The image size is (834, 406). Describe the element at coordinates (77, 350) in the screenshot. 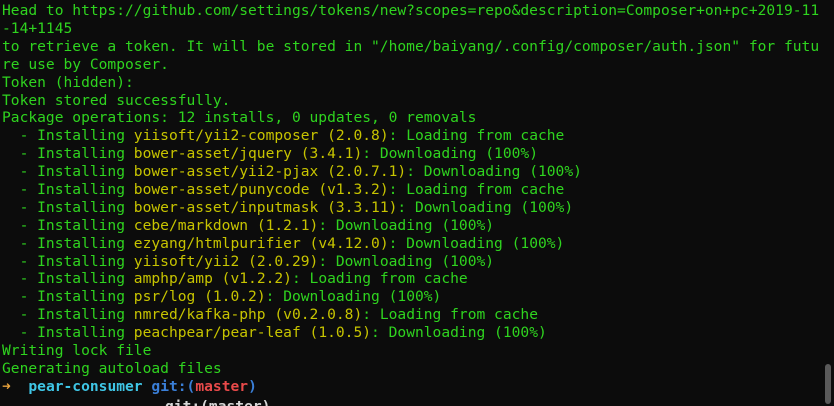

I see `output-line-writing-lock: Writing lock file` at that location.